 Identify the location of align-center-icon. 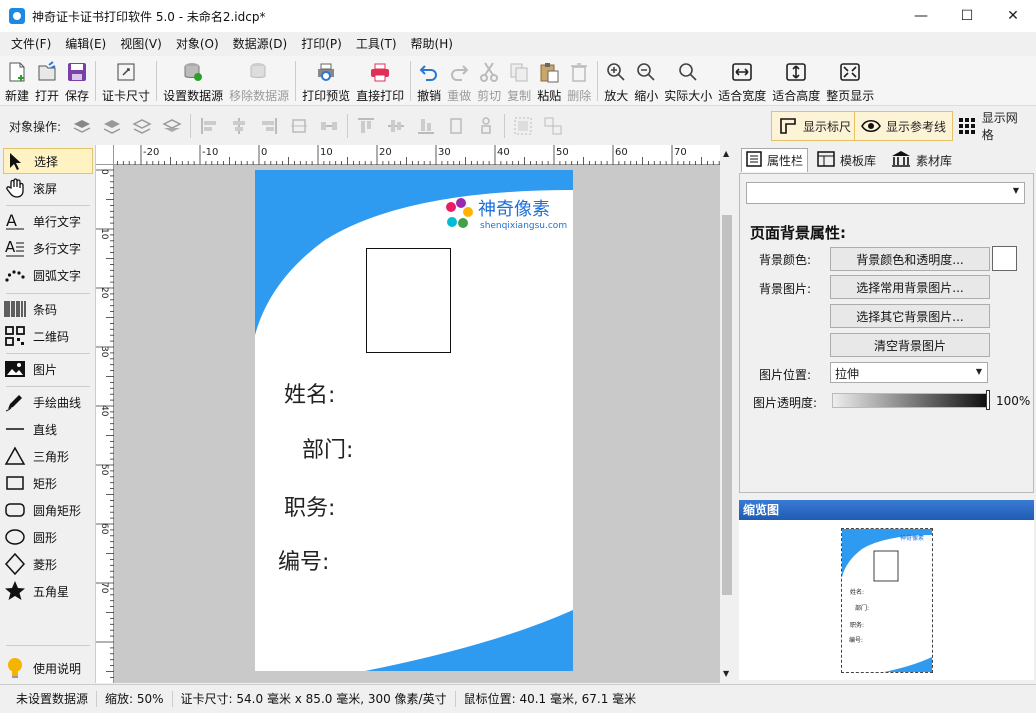
(239, 126).